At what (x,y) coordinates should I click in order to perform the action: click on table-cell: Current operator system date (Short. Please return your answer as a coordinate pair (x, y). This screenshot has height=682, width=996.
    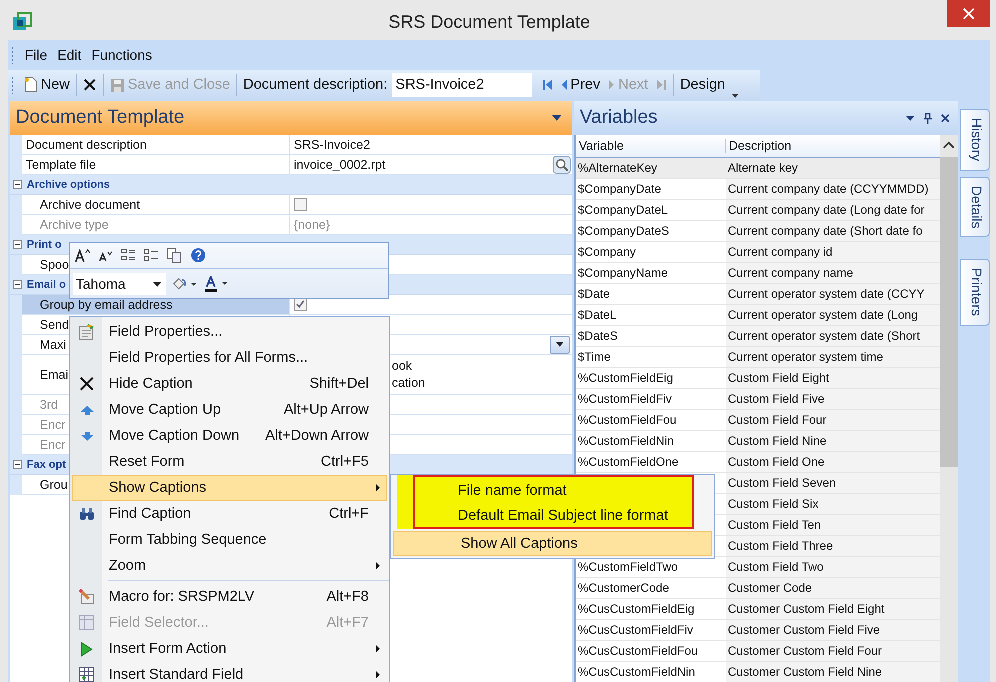
    Looking at the image, I should click on (824, 336).